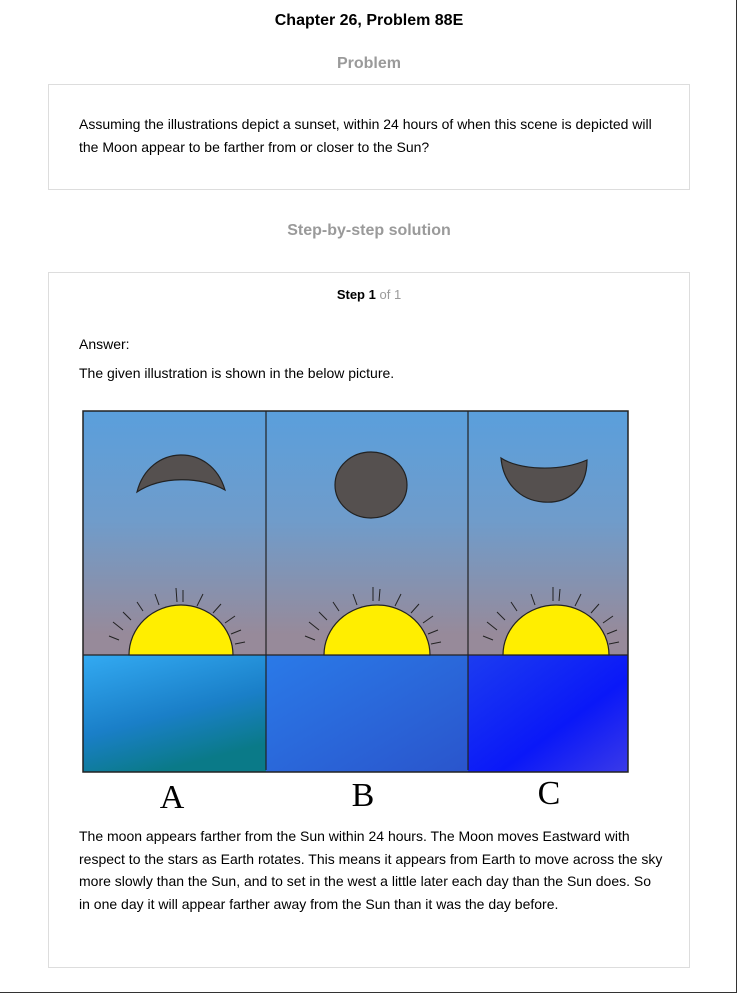 The width and height of the screenshot is (738, 994). I want to click on chapter-title: Chapter 26, Problem 88E, so click(369, 20).